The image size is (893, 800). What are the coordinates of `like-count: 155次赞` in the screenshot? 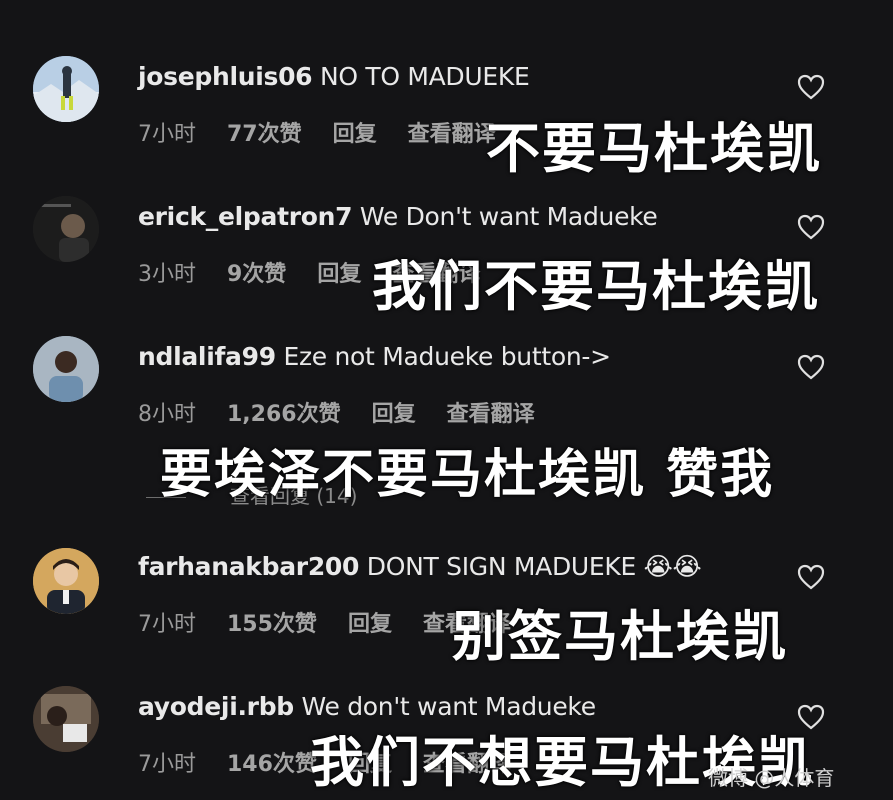 It's located at (272, 624).